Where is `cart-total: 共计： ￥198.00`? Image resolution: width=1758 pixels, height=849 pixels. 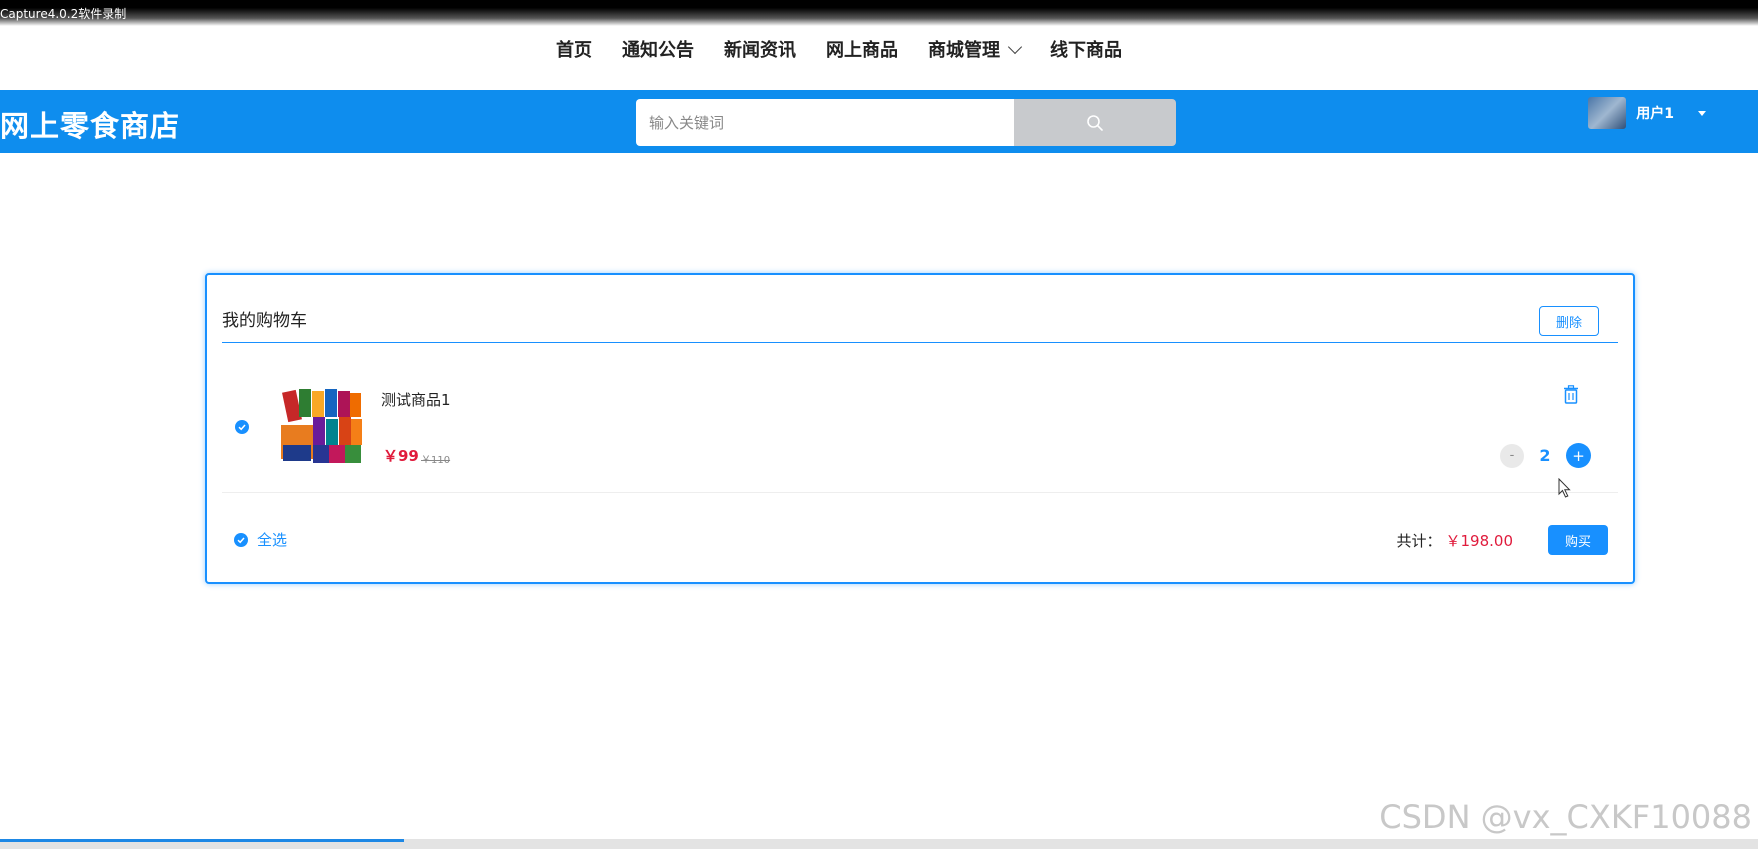 cart-total: 共计： ￥198.00 is located at coordinates (1454, 540).